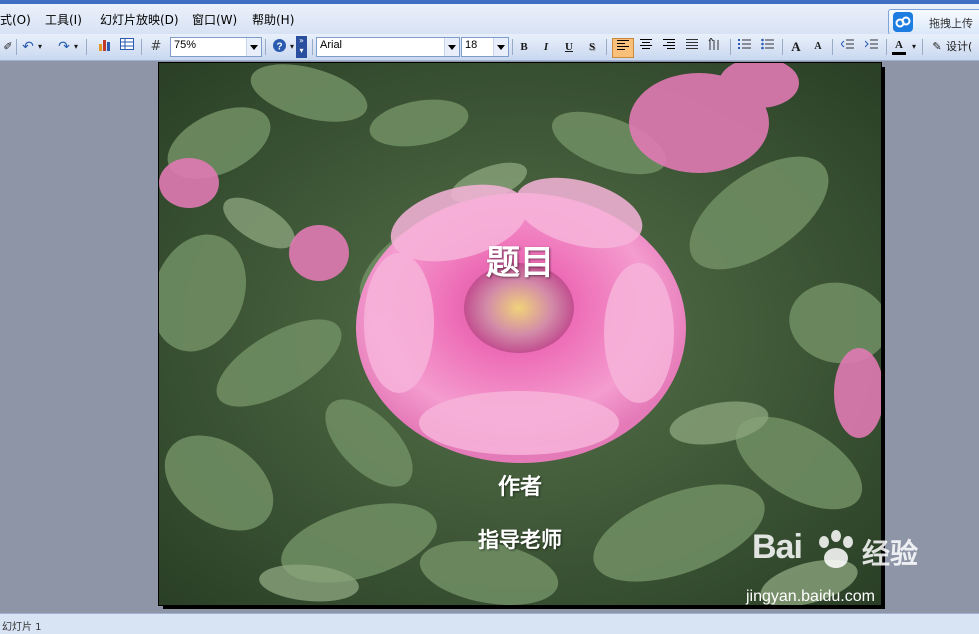 The image size is (979, 634). I want to click on upload-label: 拖拽上传, so click(951, 23).